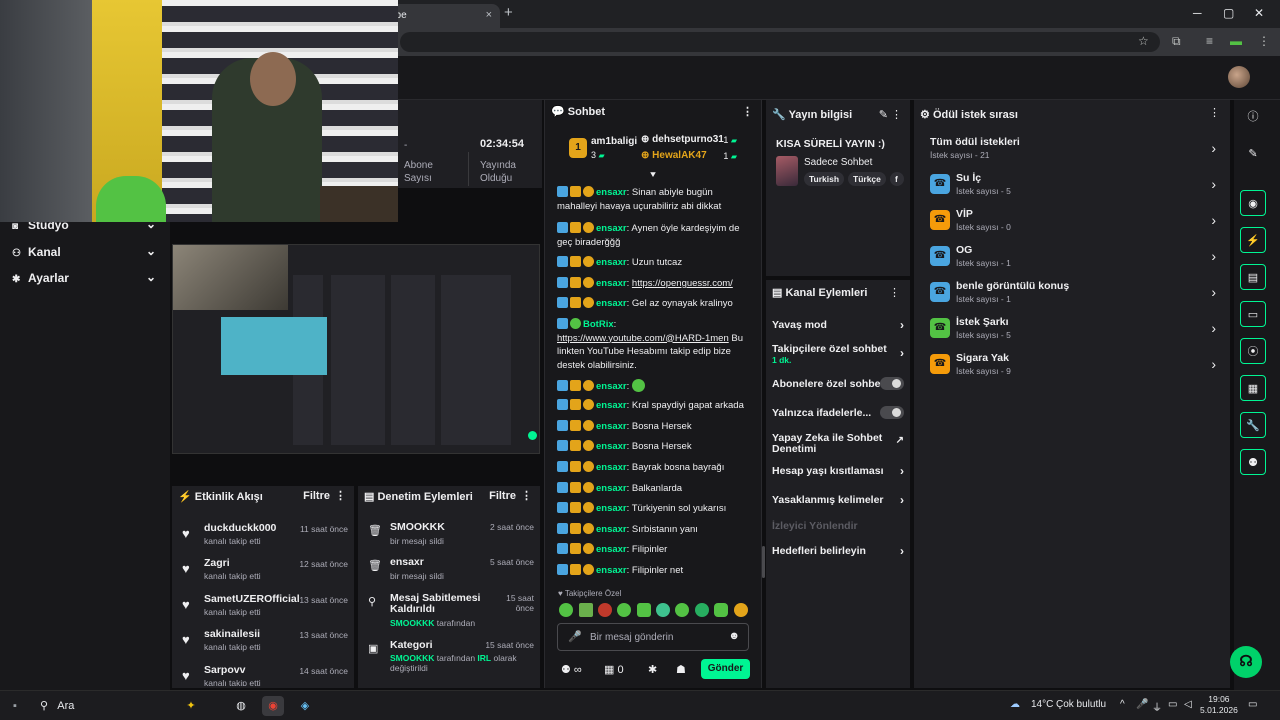 This screenshot has height=720, width=1280. I want to click on volume-icon: ◁, so click(1188, 704).